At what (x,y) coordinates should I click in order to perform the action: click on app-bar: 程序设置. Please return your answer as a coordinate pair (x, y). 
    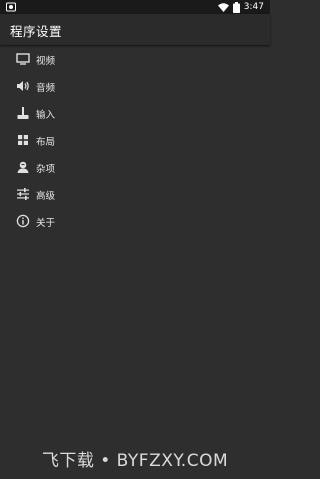
    Looking at the image, I should click on (135, 29).